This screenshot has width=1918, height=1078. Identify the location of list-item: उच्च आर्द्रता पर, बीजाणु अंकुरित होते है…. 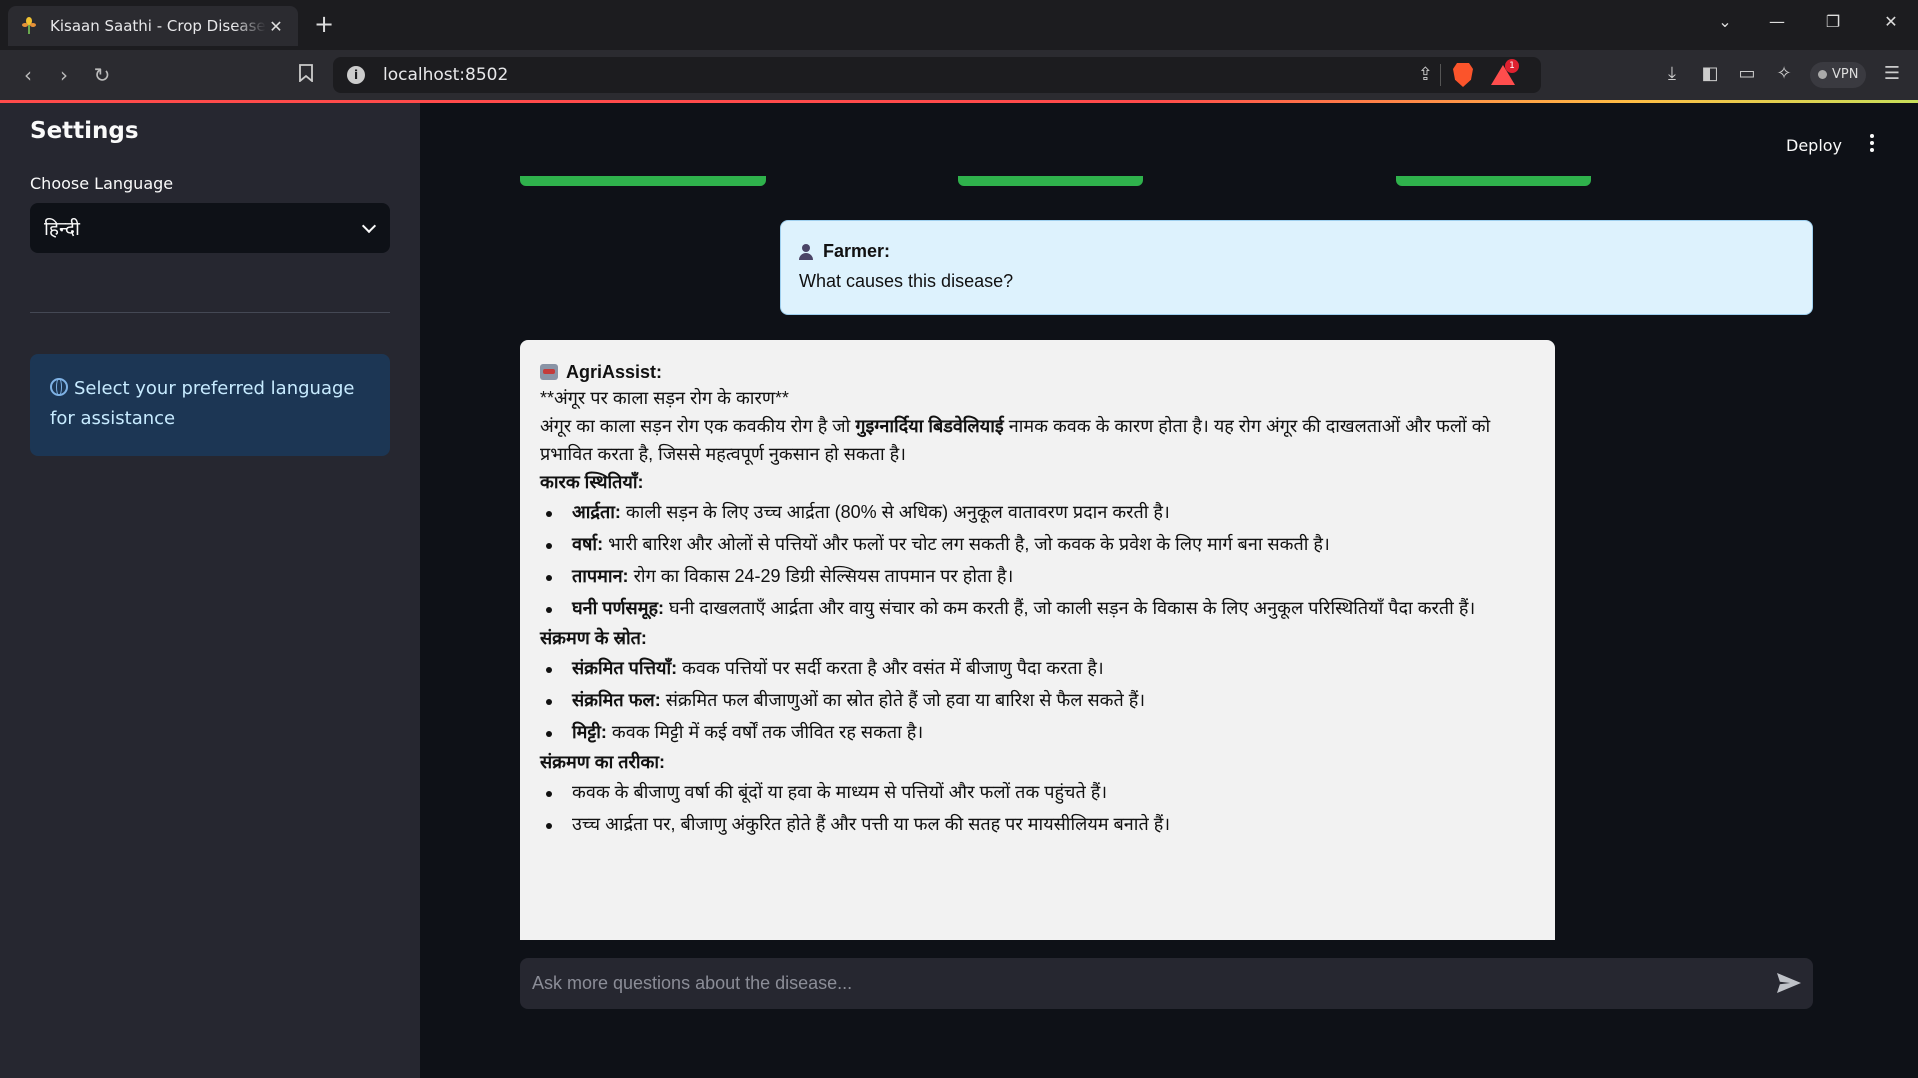
(1037, 824).